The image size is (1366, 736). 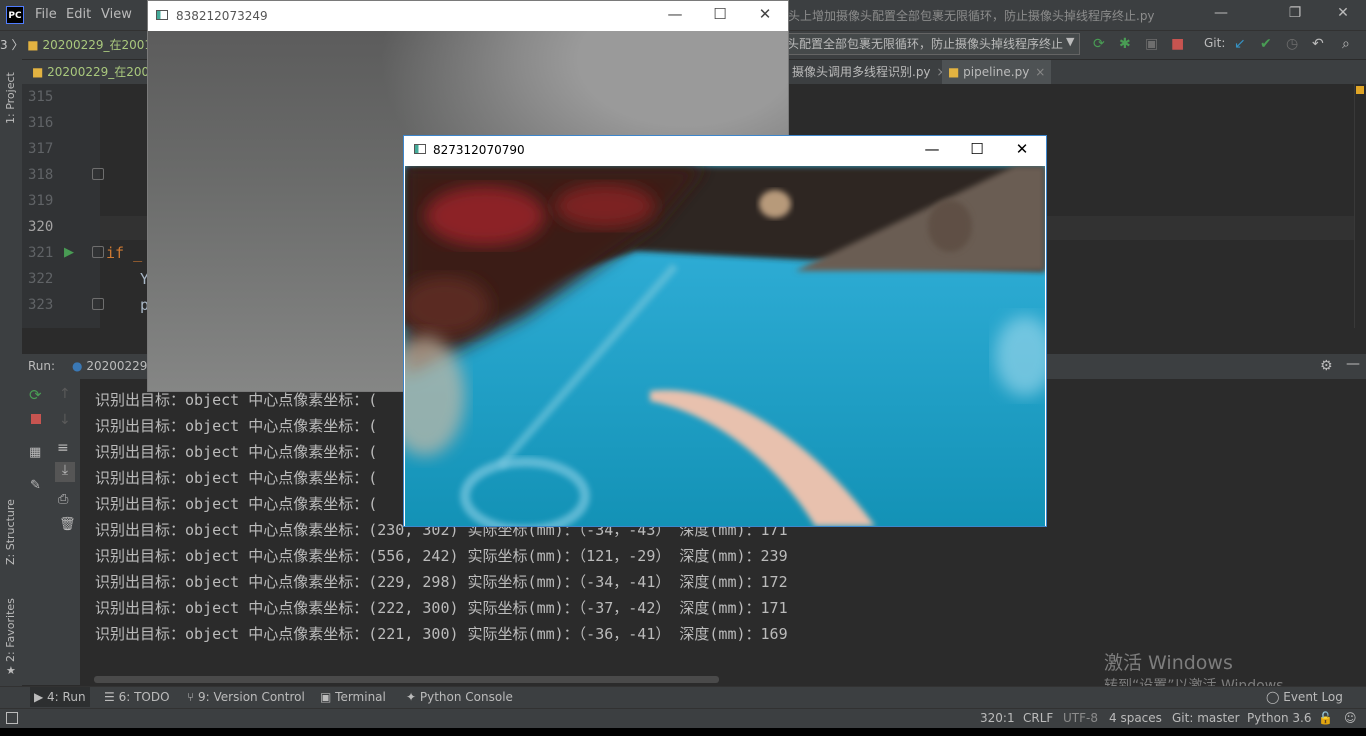 I want to click on structure-tool-tab: Z: Structure, so click(x=10, y=530).